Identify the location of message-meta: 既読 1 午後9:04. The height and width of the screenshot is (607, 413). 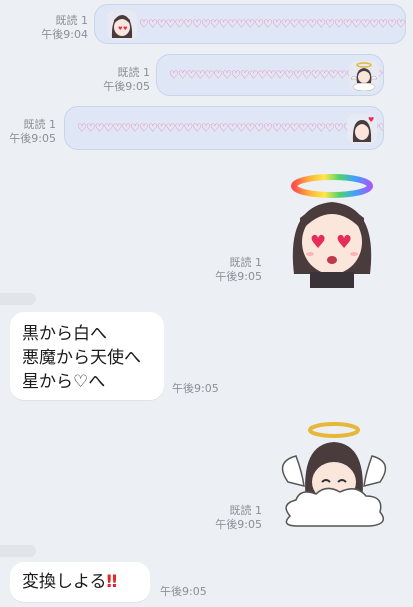
(59, 28).